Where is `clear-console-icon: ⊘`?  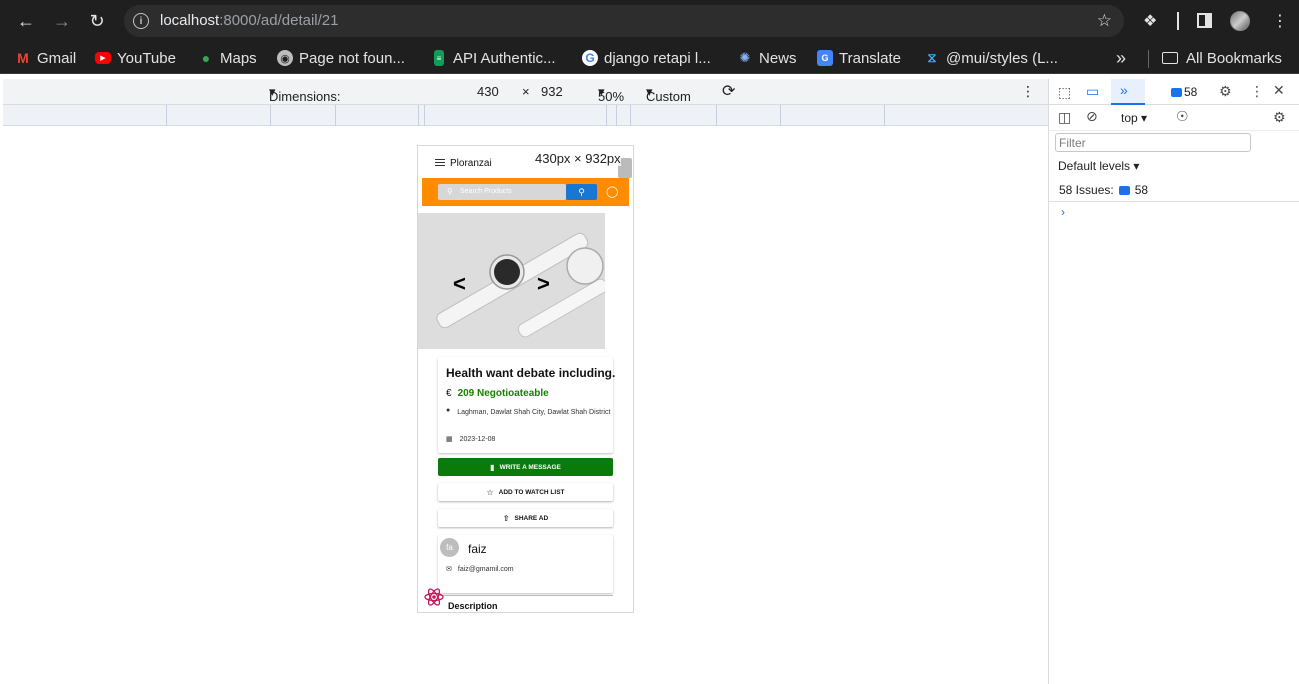 clear-console-icon: ⊘ is located at coordinates (1092, 116).